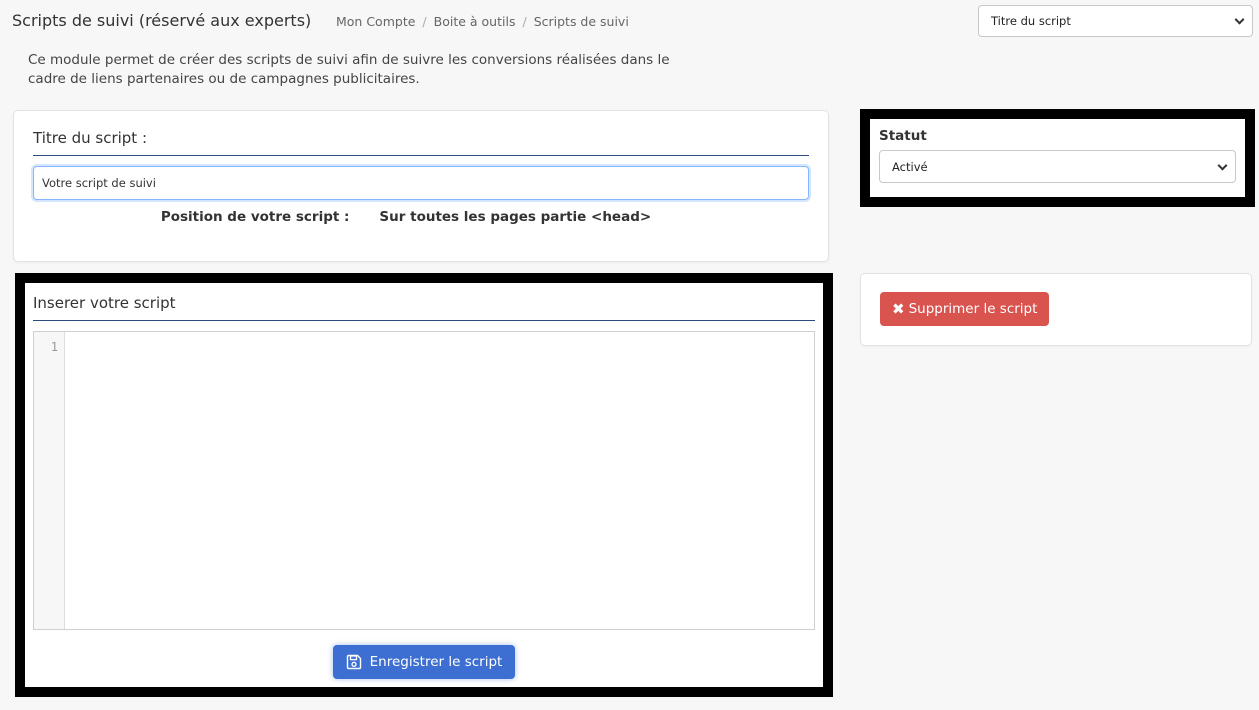 This screenshot has height=710, width=1259. What do you see at coordinates (162, 20) in the screenshot?
I see `page-title: Scripts de suivi (réservé aux experts)` at bounding box center [162, 20].